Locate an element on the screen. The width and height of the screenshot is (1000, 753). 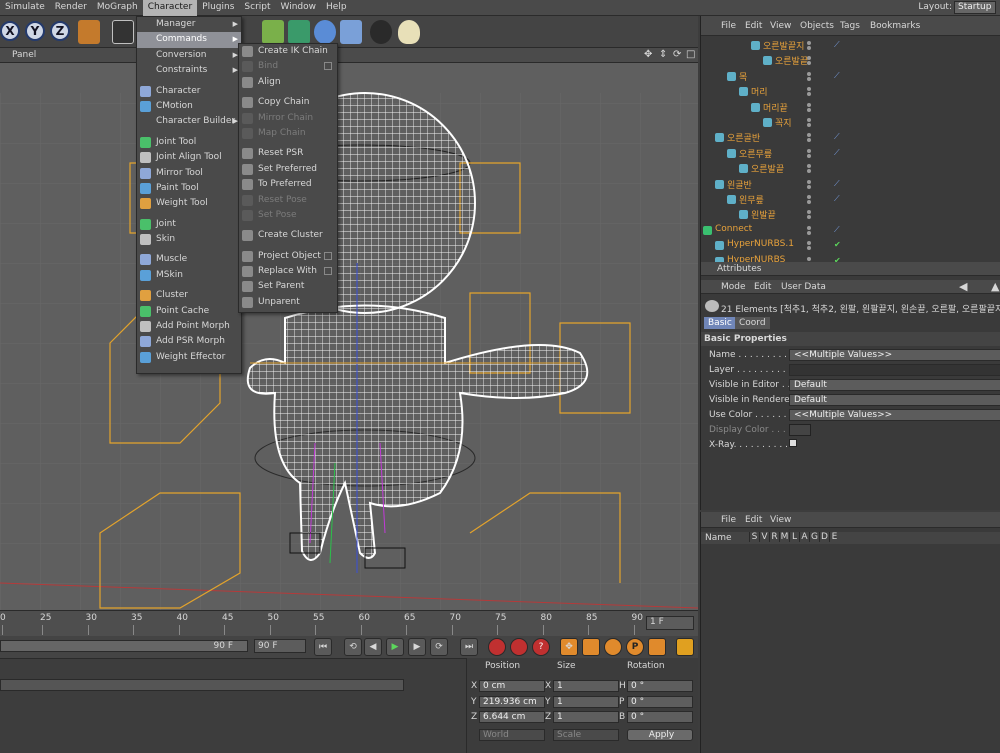
command-copy-chain: Copy Chain is located at coordinates (288, 102).